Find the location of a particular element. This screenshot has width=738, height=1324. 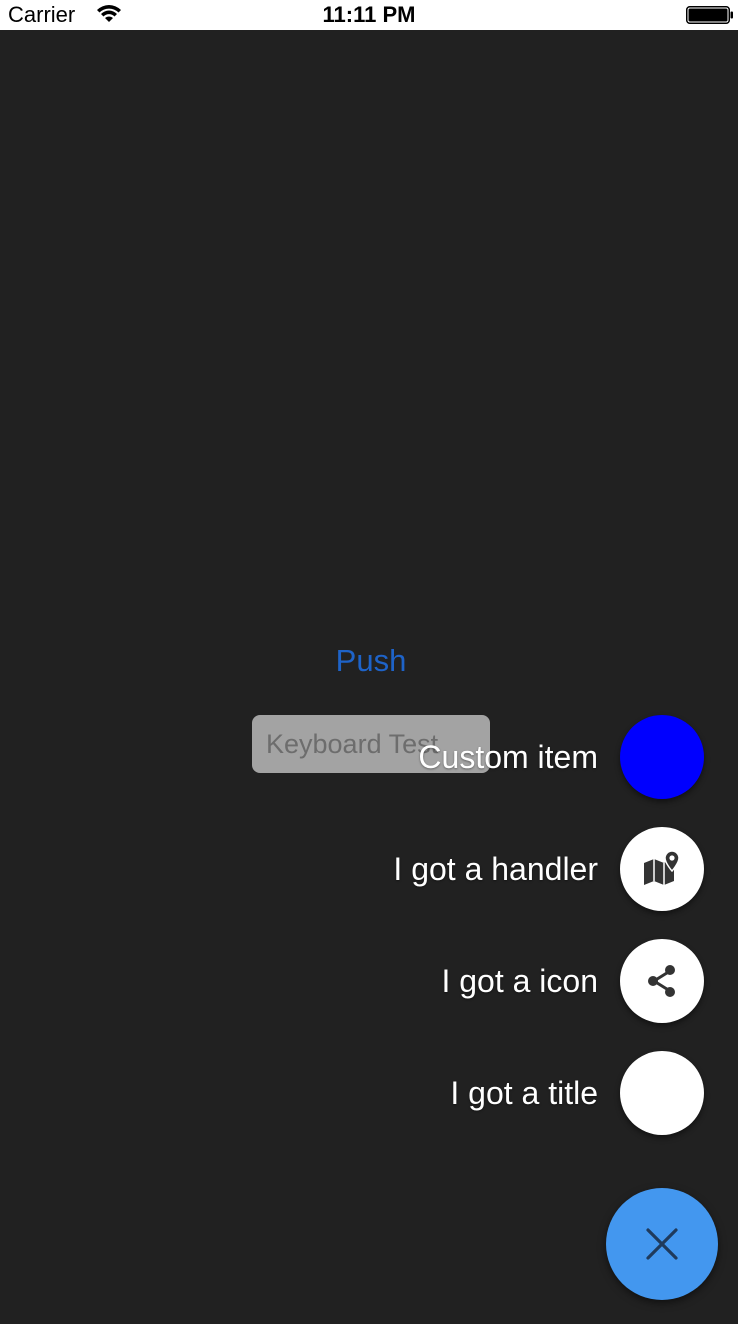

fab-item-label: I got a handler is located at coordinates (495, 868).